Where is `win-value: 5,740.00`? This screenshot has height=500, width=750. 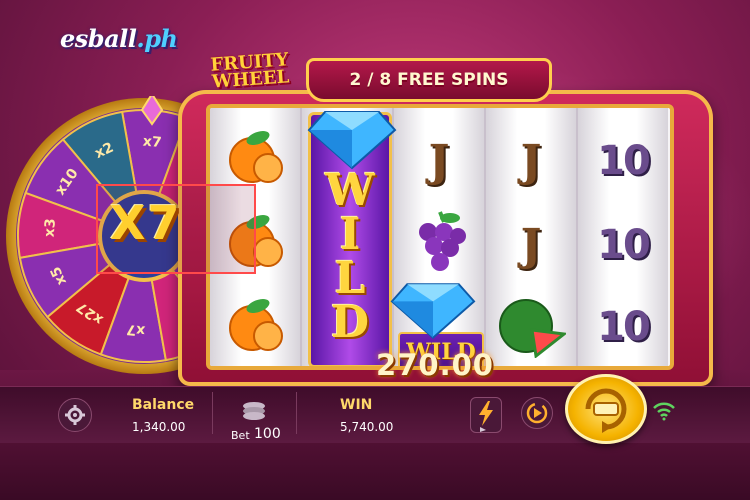 win-value: 5,740.00 is located at coordinates (367, 427).